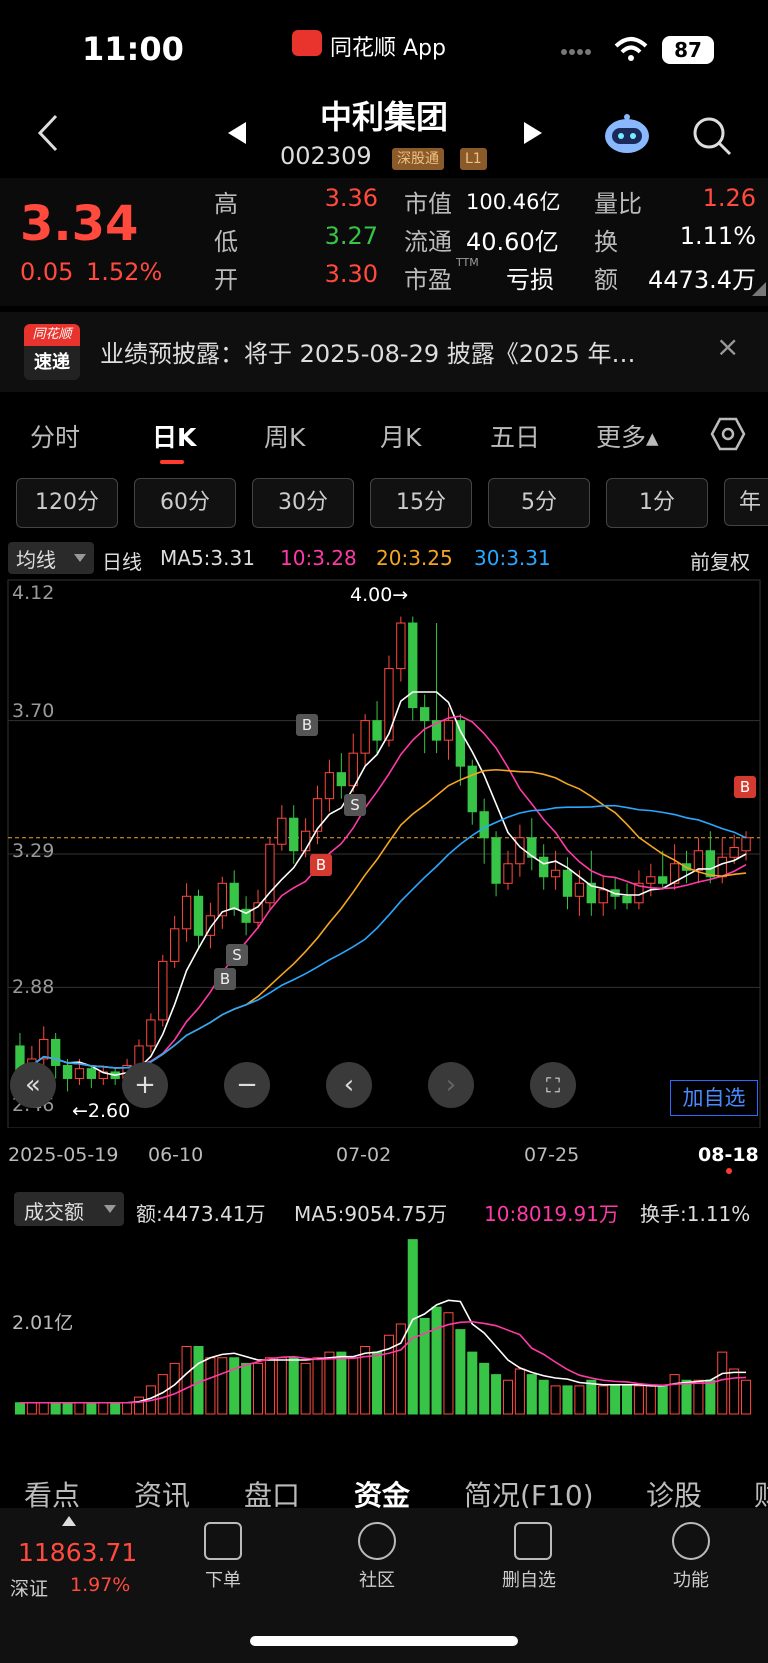  What do you see at coordinates (746, 502) in the screenshot?
I see `seg-year: 年` at bounding box center [746, 502].